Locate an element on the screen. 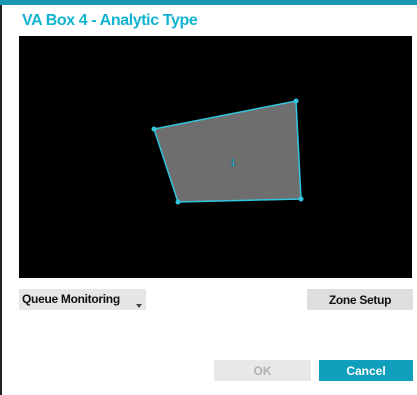  chevron-down-icon is located at coordinates (139, 302).